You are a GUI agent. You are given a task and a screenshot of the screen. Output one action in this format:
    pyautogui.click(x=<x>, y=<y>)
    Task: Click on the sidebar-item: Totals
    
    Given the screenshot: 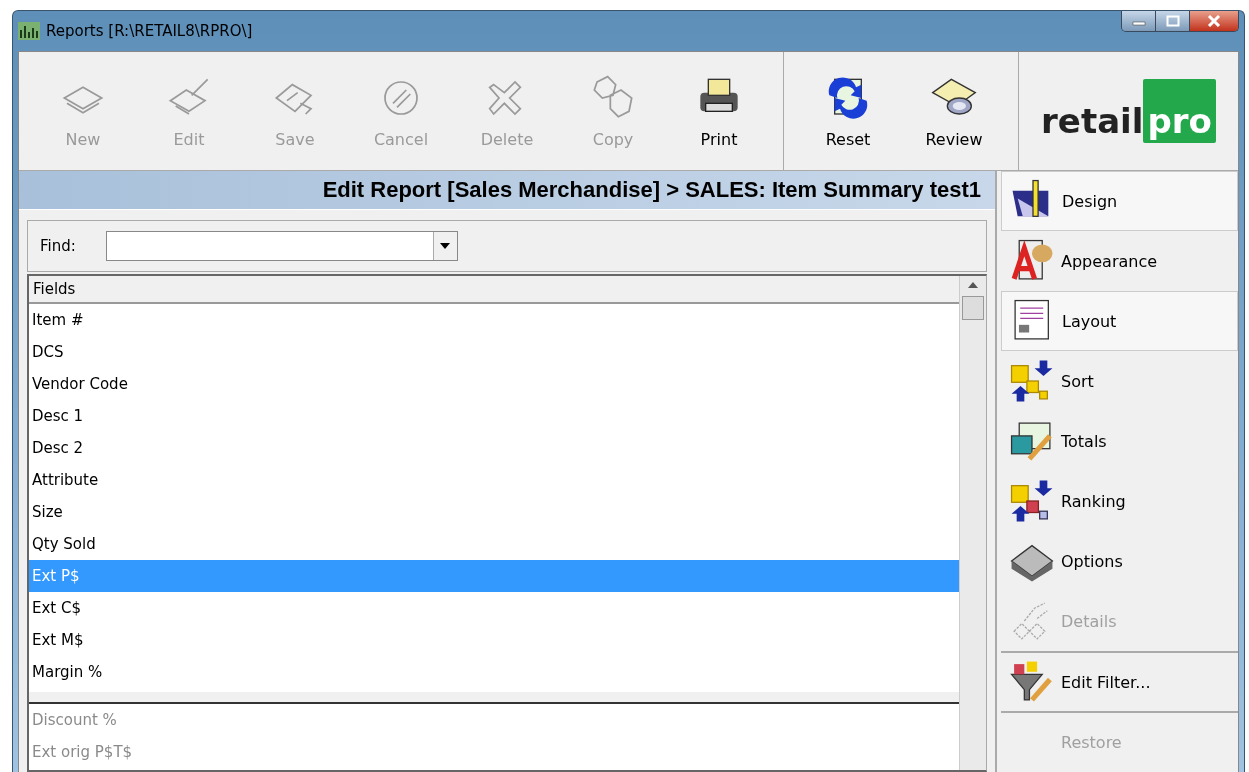 What is the action you would take?
    pyautogui.click(x=1119, y=441)
    